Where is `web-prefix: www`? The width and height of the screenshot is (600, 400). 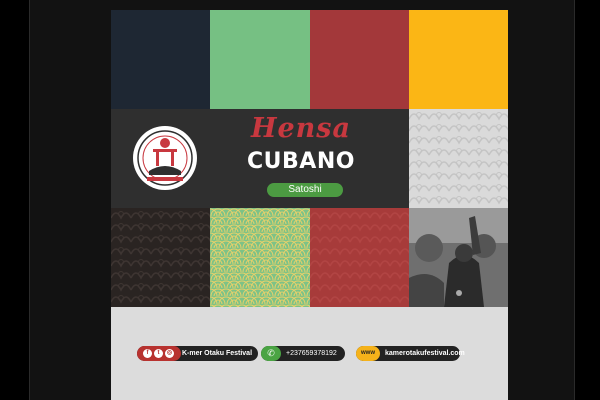
web-prefix: www is located at coordinates (368, 353).